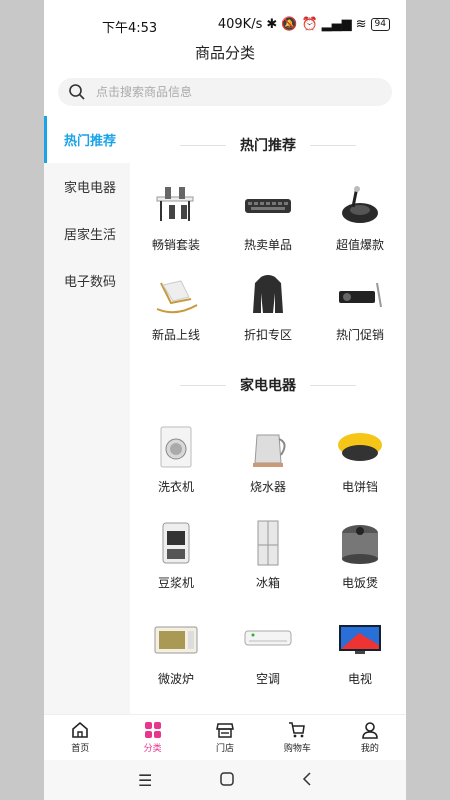 Image resolution: width=450 pixels, height=800 pixels. What do you see at coordinates (145, 780) in the screenshot?
I see `menu-icon: ☰` at bounding box center [145, 780].